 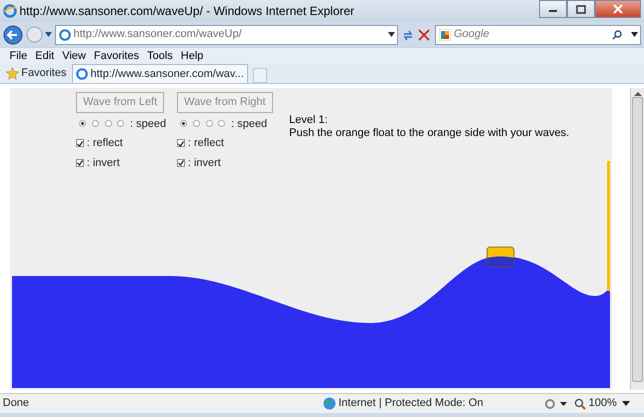 What do you see at coordinates (187, 11) in the screenshot?
I see `window-title: http://www.sansoner.com/waveUp/ - Windows Internet Explorer` at bounding box center [187, 11].